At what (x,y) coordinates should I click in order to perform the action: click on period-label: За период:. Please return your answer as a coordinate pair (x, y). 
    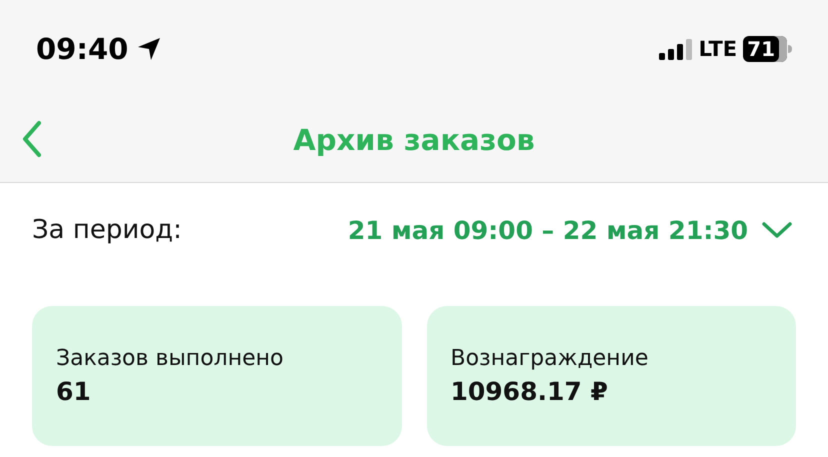
    Looking at the image, I should click on (107, 230).